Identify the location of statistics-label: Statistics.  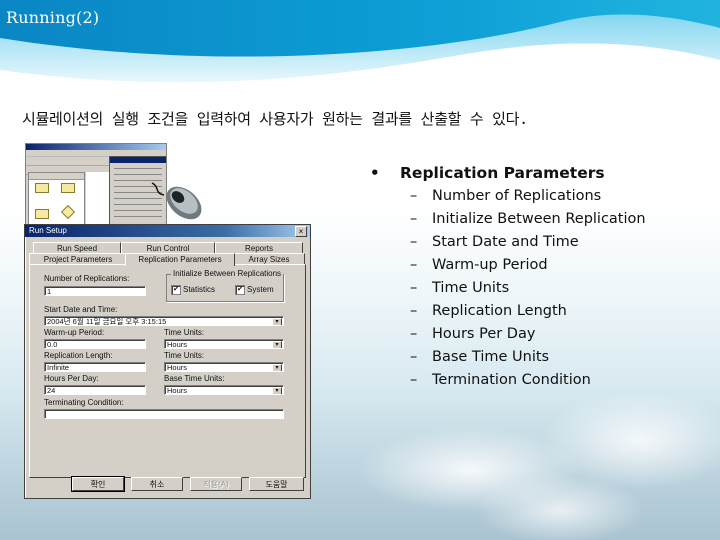
(199, 289).